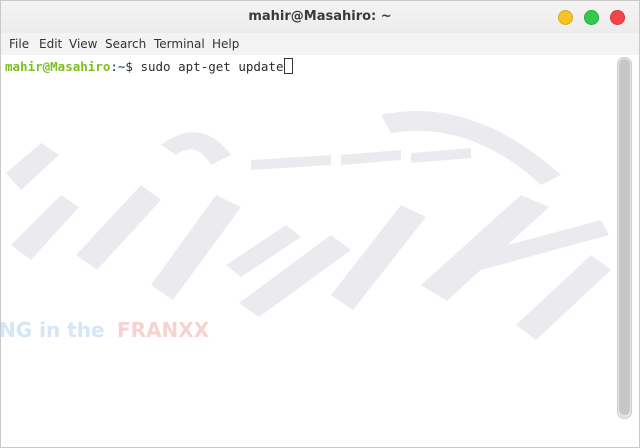  What do you see at coordinates (50, 44) in the screenshot?
I see `menu-edit: Edit` at bounding box center [50, 44].